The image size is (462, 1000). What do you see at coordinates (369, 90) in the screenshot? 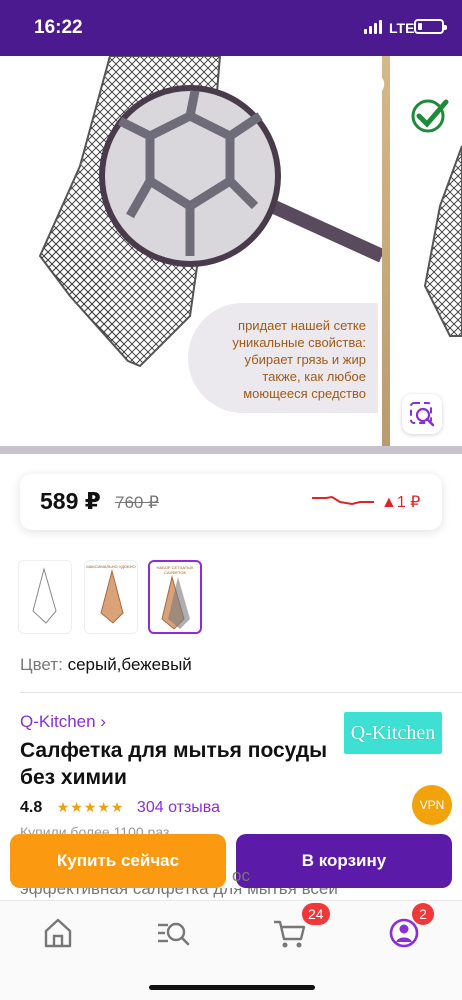
I see `favorite-heart-icon` at bounding box center [369, 90].